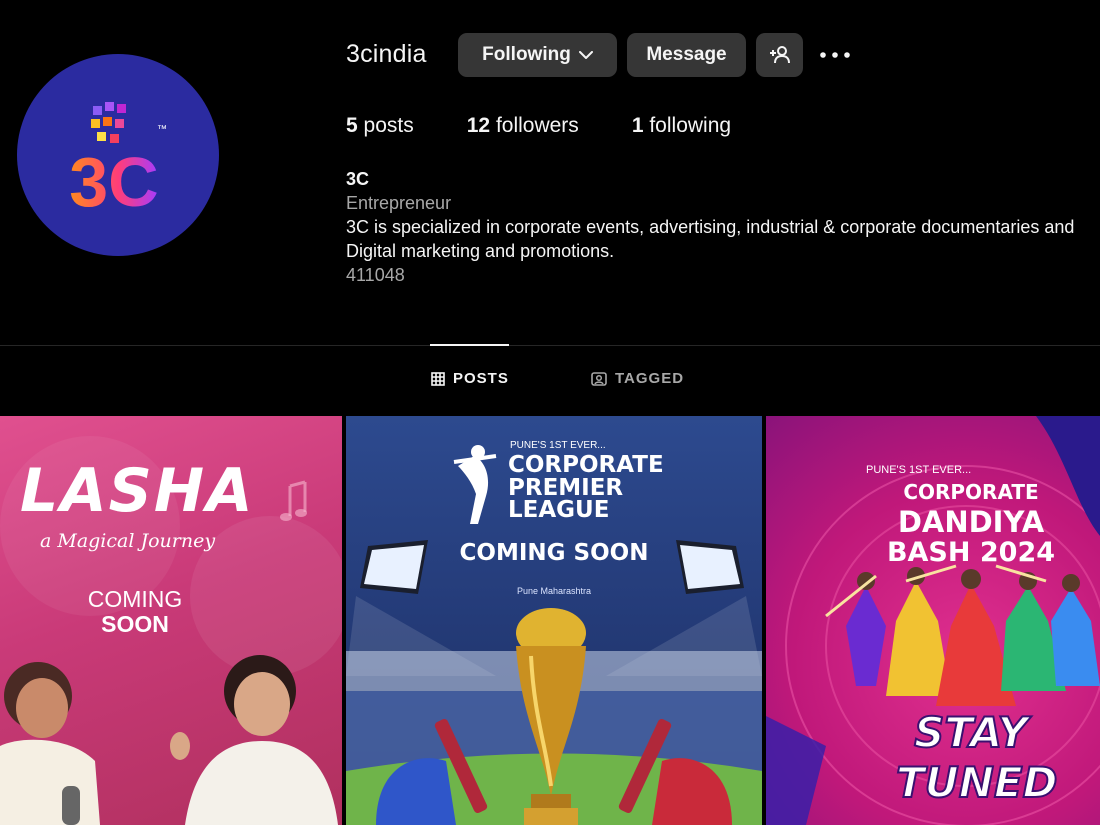  Describe the element at coordinates (475, 484) in the screenshot. I see `batsman-logo` at that location.